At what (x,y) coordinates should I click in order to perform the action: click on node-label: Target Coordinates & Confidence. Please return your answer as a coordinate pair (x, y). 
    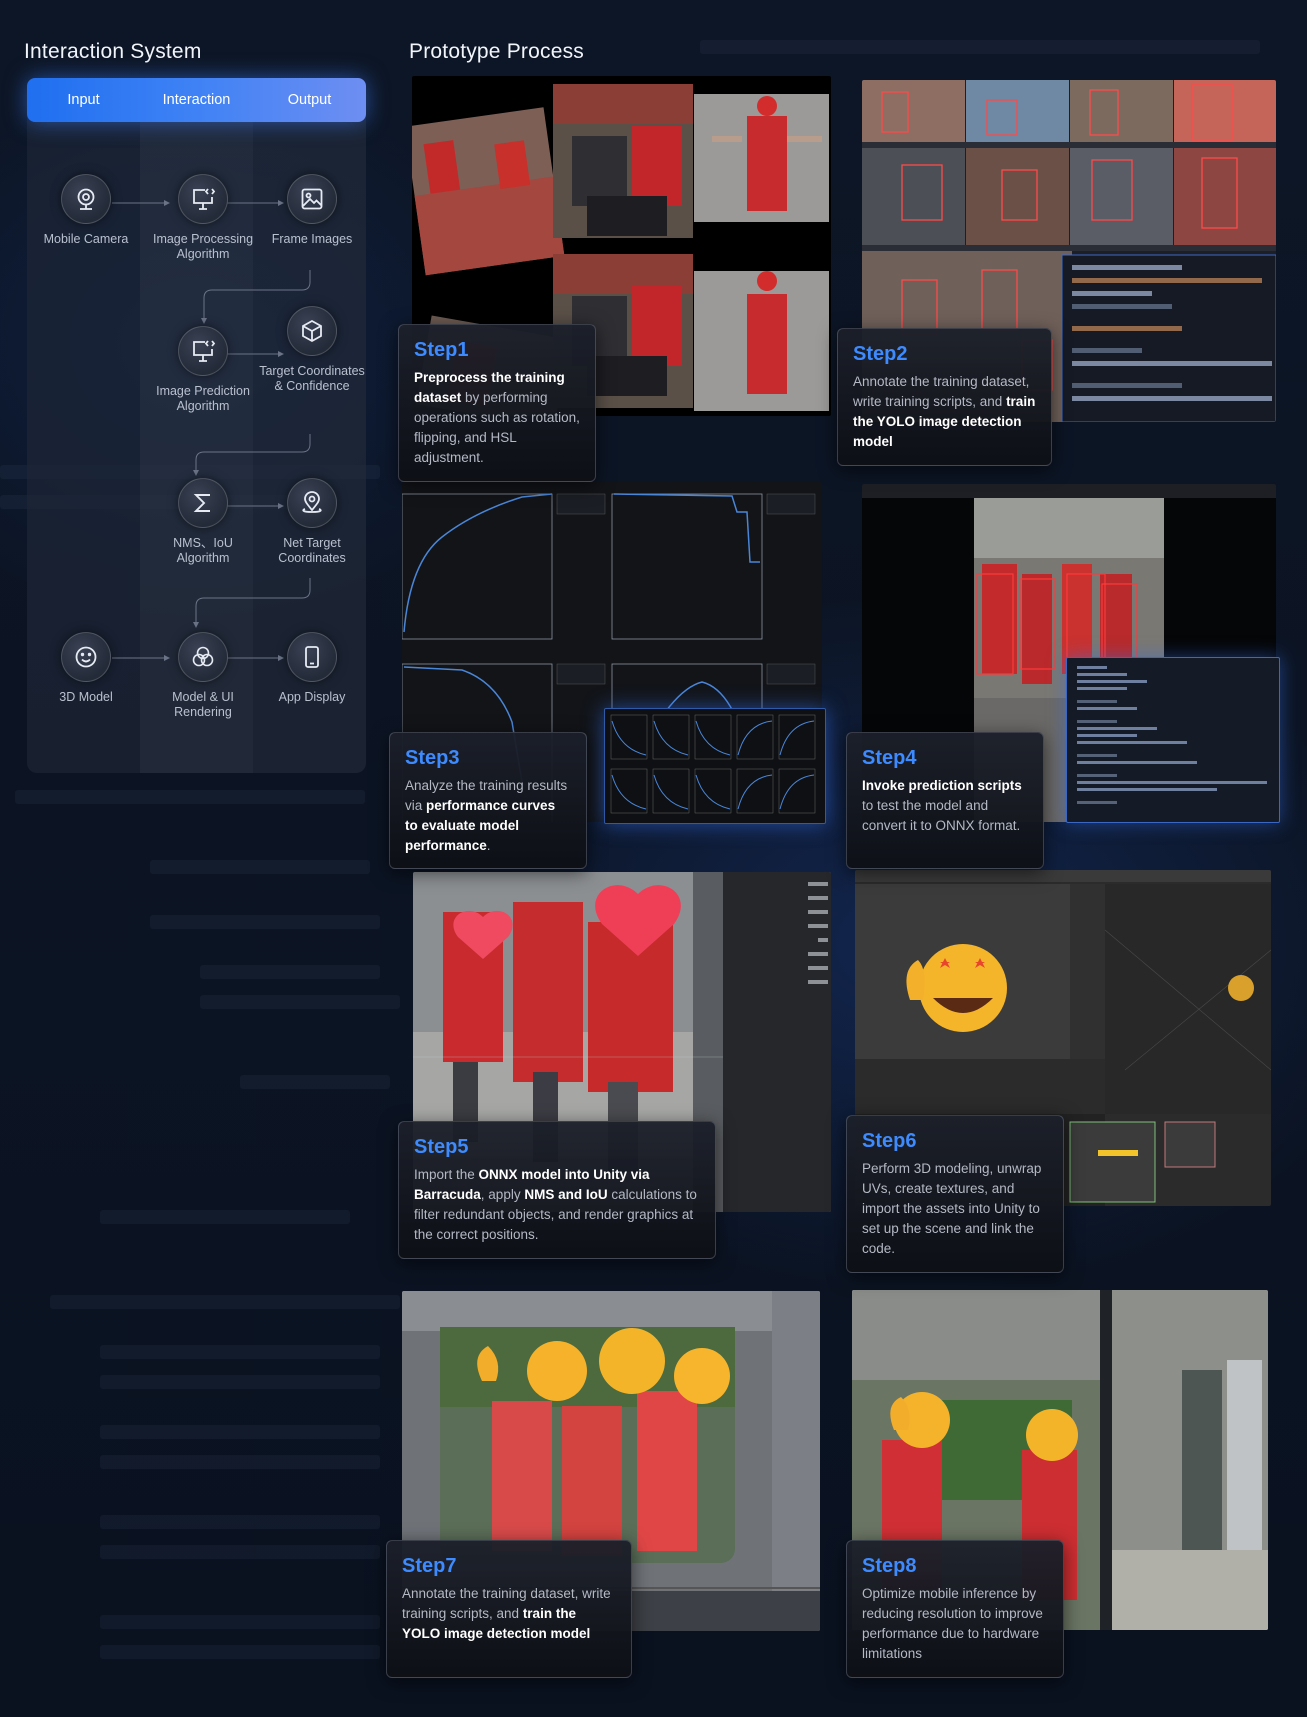
    Looking at the image, I should click on (312, 378).